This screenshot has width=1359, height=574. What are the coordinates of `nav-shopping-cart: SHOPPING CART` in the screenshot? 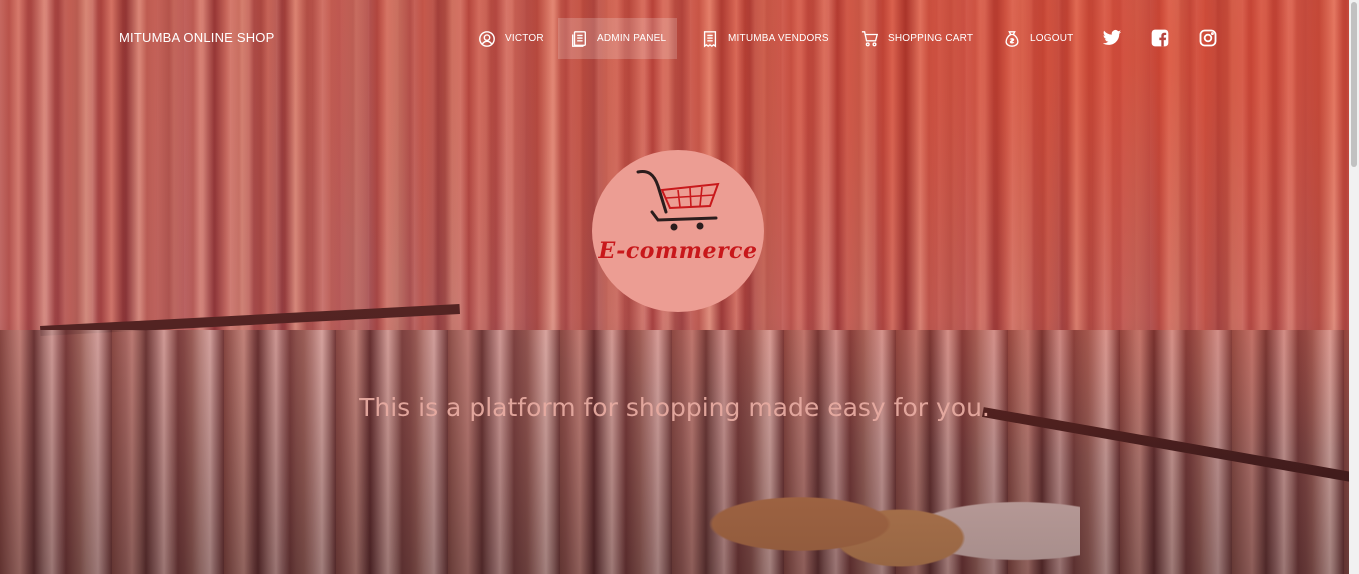 It's located at (917, 38).